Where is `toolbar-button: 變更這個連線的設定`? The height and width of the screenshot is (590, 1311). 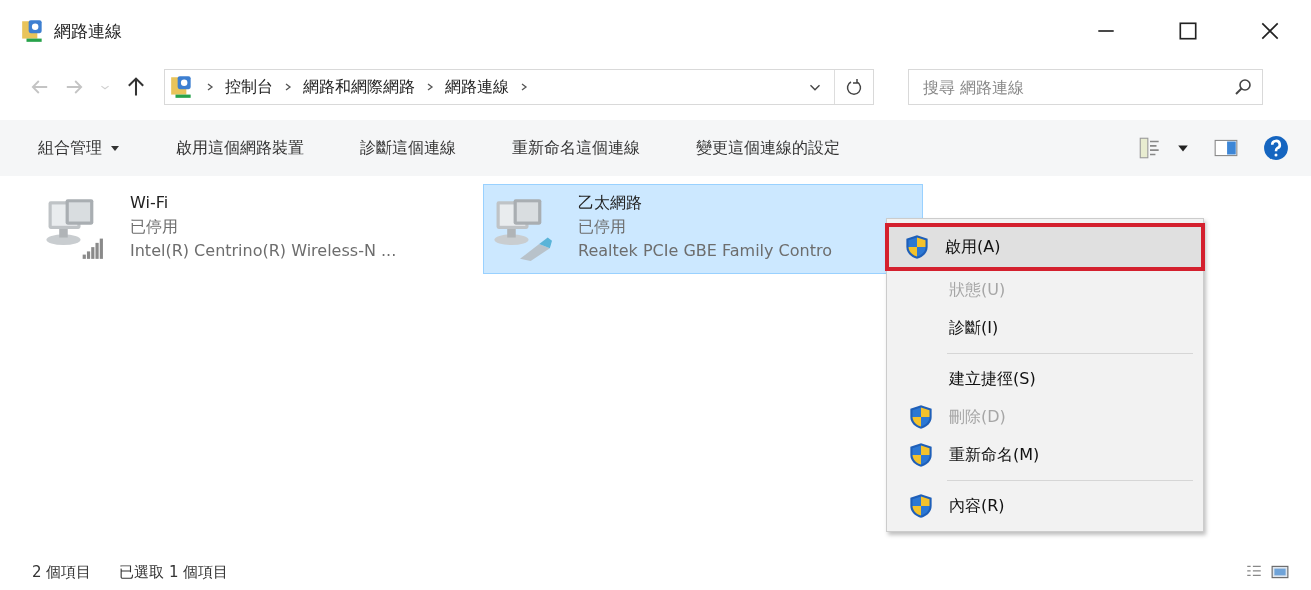 toolbar-button: 變更這個連線的設定 is located at coordinates (768, 148).